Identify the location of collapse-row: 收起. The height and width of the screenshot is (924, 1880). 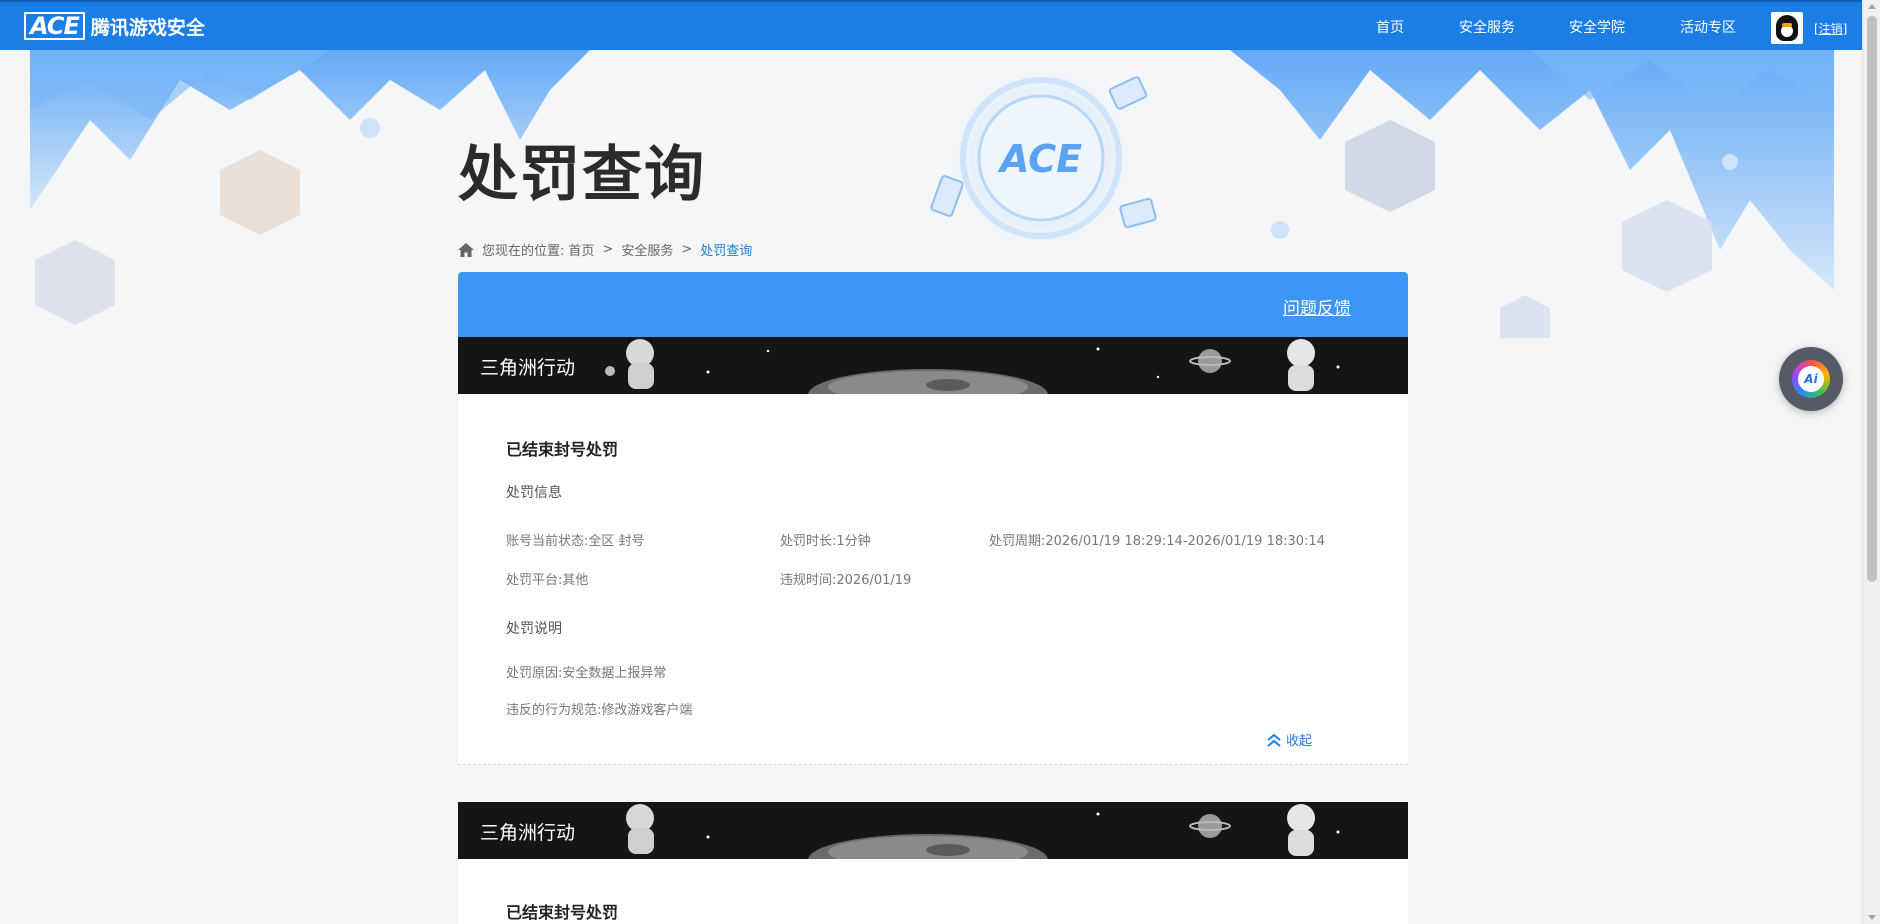
(933, 741).